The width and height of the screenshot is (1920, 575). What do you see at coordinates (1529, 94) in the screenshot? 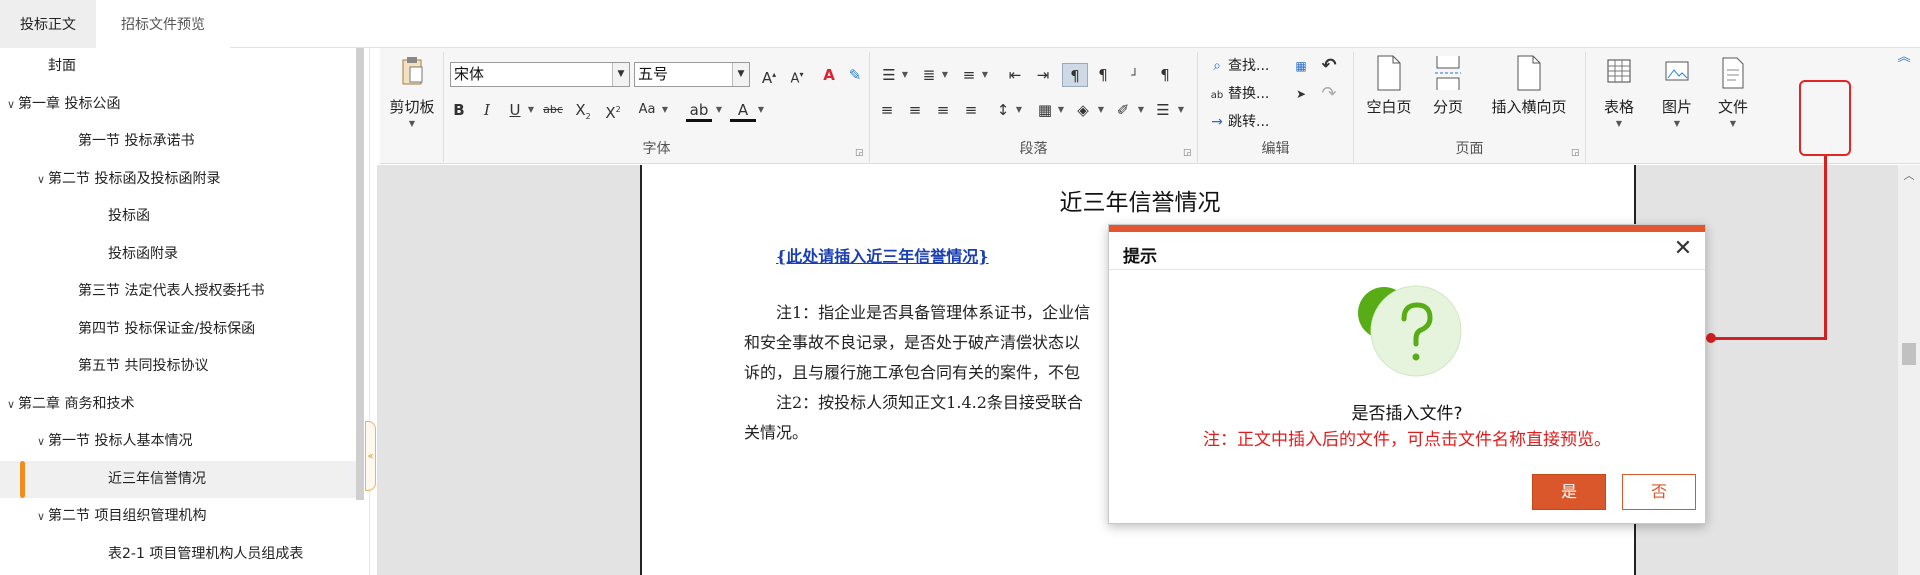
I see `insert-landscape-button: 插入横向页` at bounding box center [1529, 94].